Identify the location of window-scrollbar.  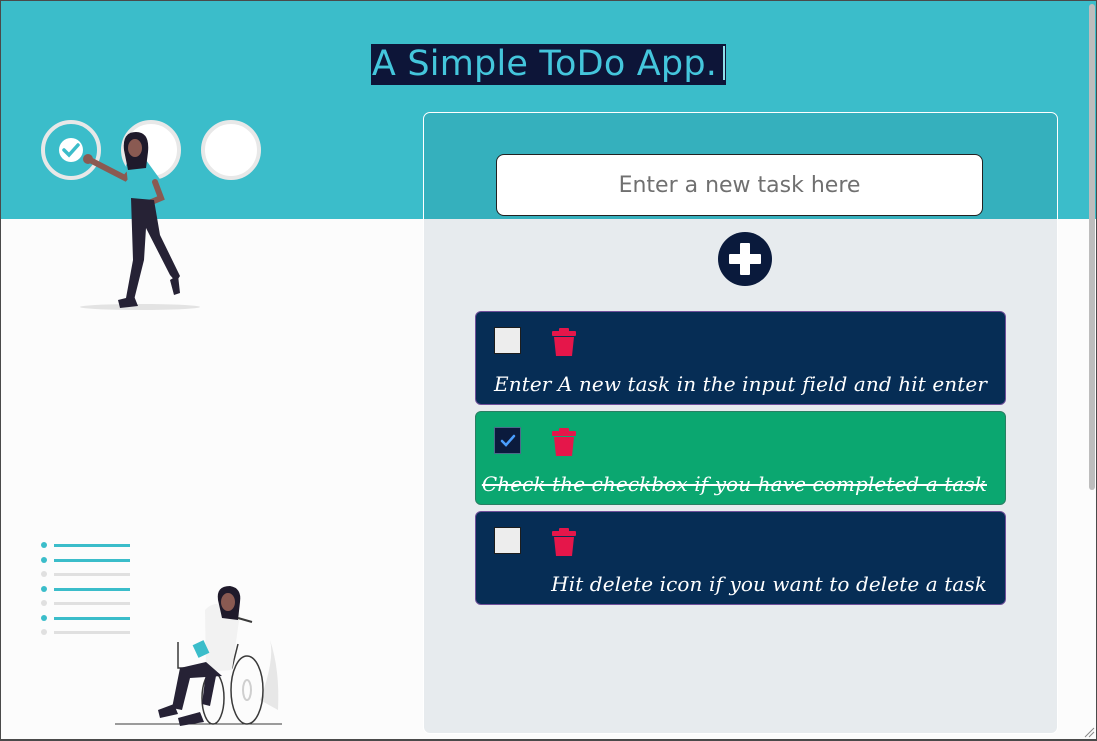
(1092, 247).